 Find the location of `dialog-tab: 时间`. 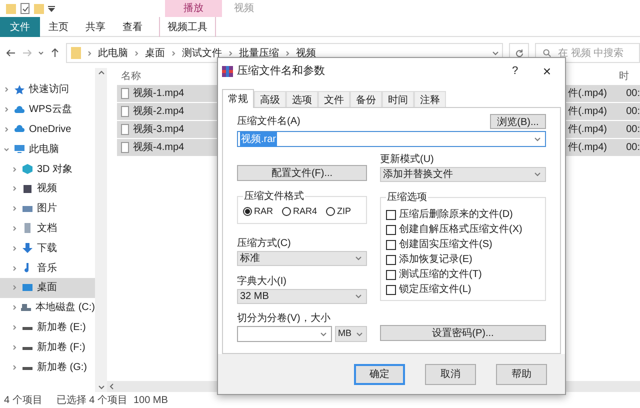

dialog-tab: 时间 is located at coordinates (398, 99).